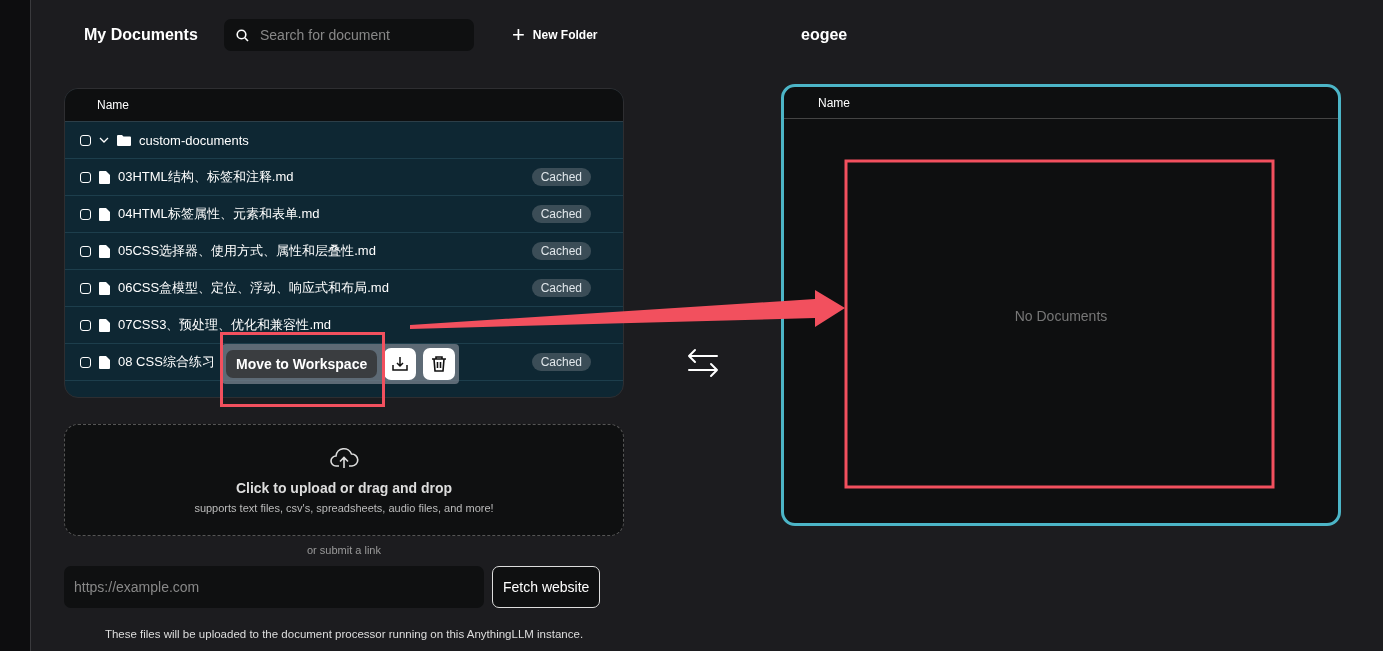  What do you see at coordinates (400, 364) in the screenshot?
I see `tray-download-icon` at bounding box center [400, 364].